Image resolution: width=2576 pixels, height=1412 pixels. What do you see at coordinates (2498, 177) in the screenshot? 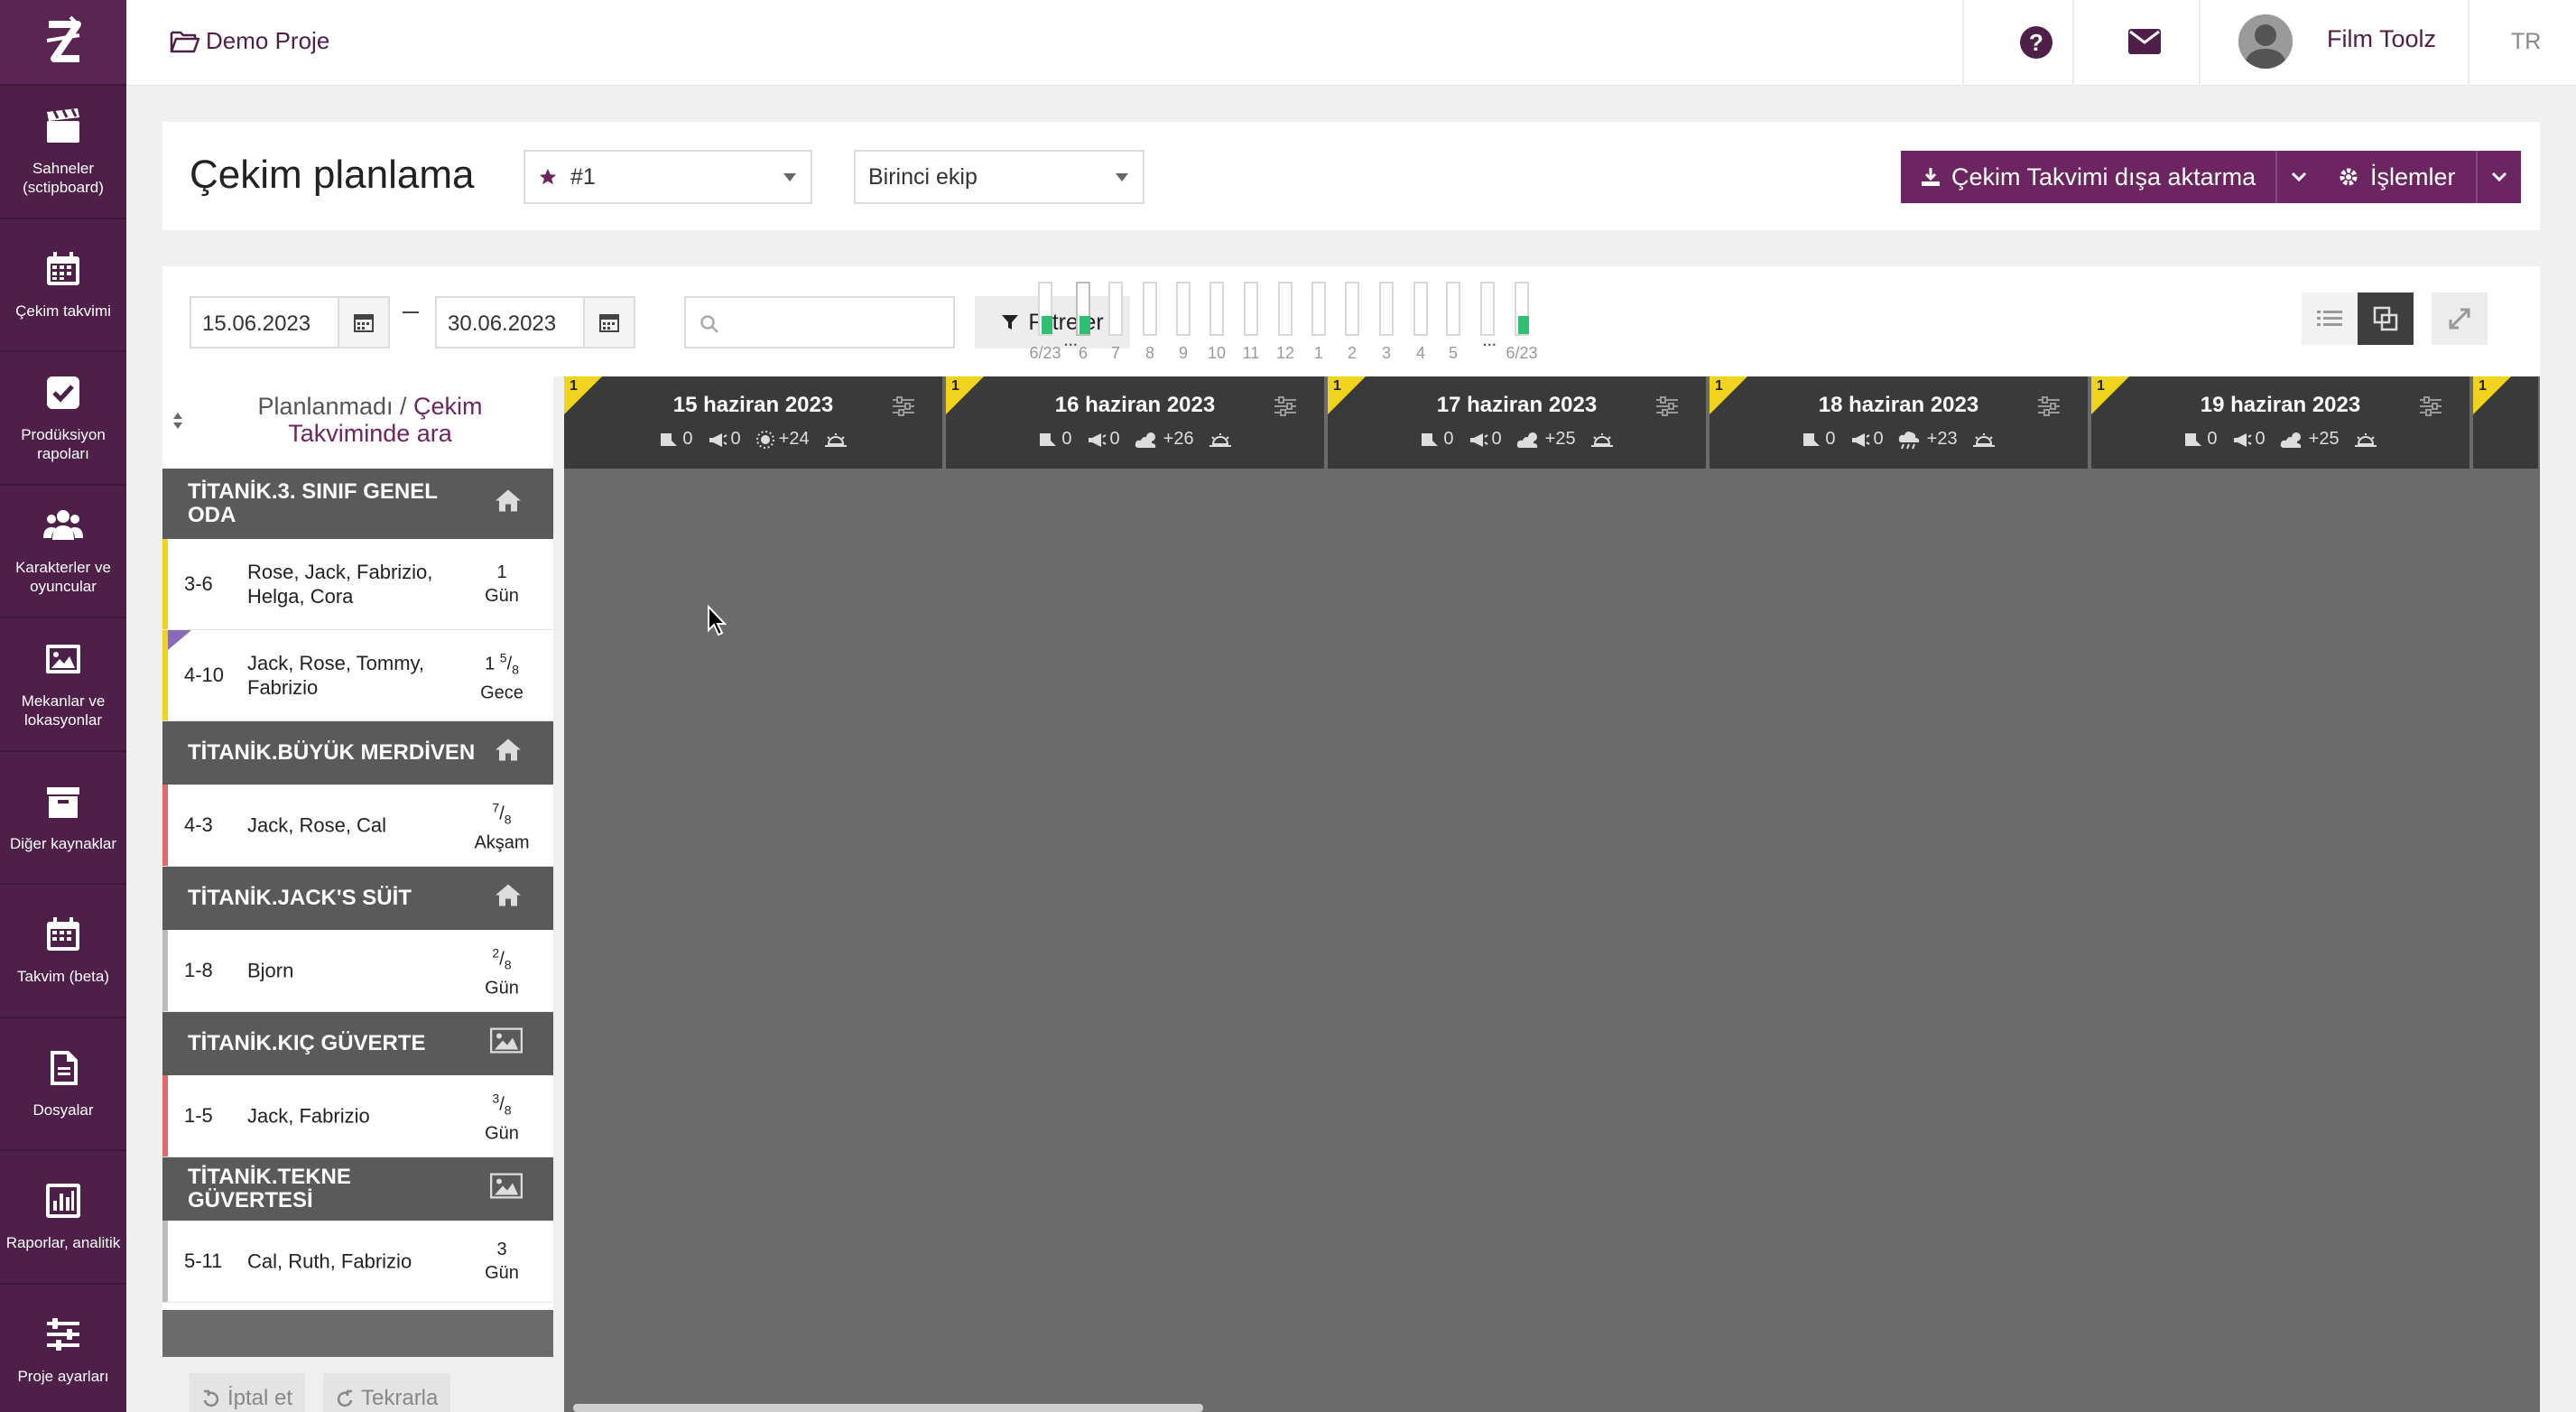
I see `actions-dropdown-toggle` at bounding box center [2498, 177].